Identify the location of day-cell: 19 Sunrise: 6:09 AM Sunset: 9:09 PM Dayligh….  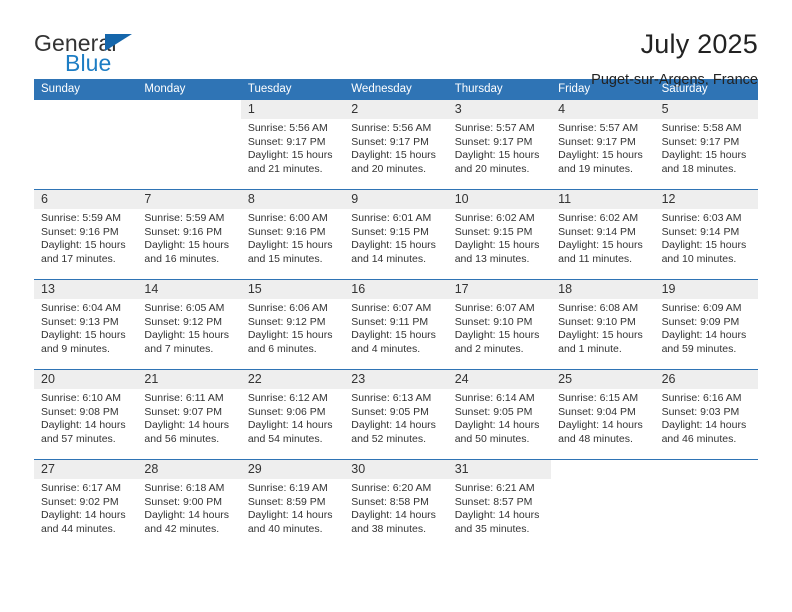
(706, 324).